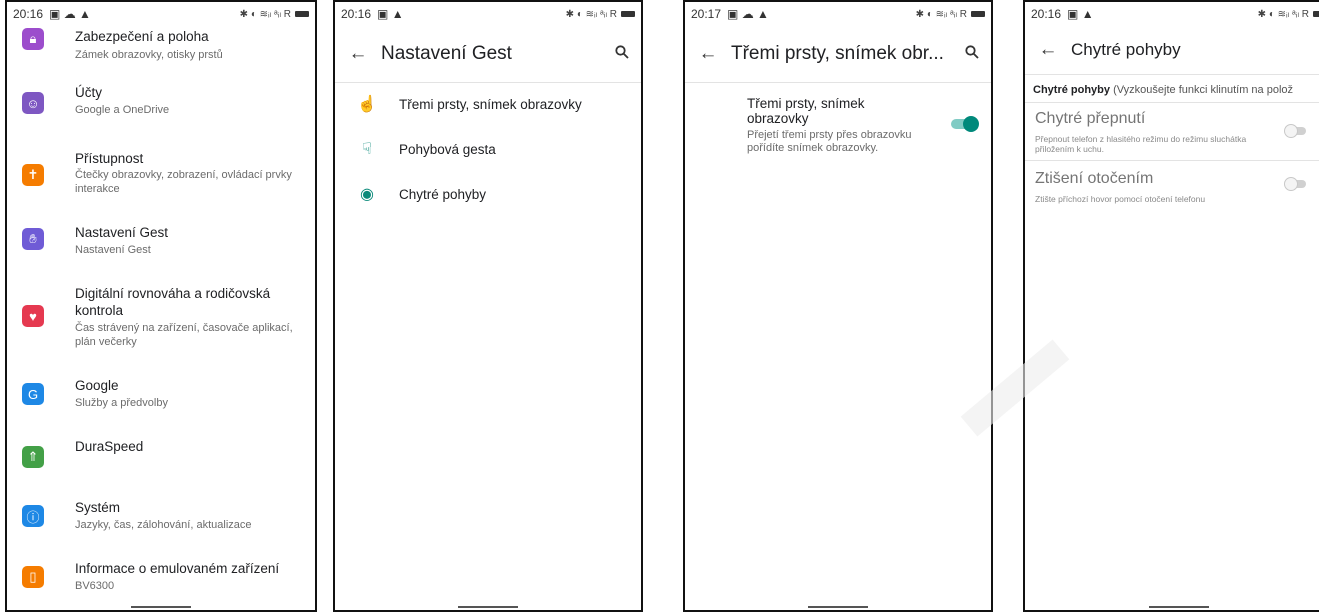 The image size is (1319, 612). What do you see at coordinates (142, 36) in the screenshot?
I see `settings-item-title: Zabezpečení a poloha` at bounding box center [142, 36].